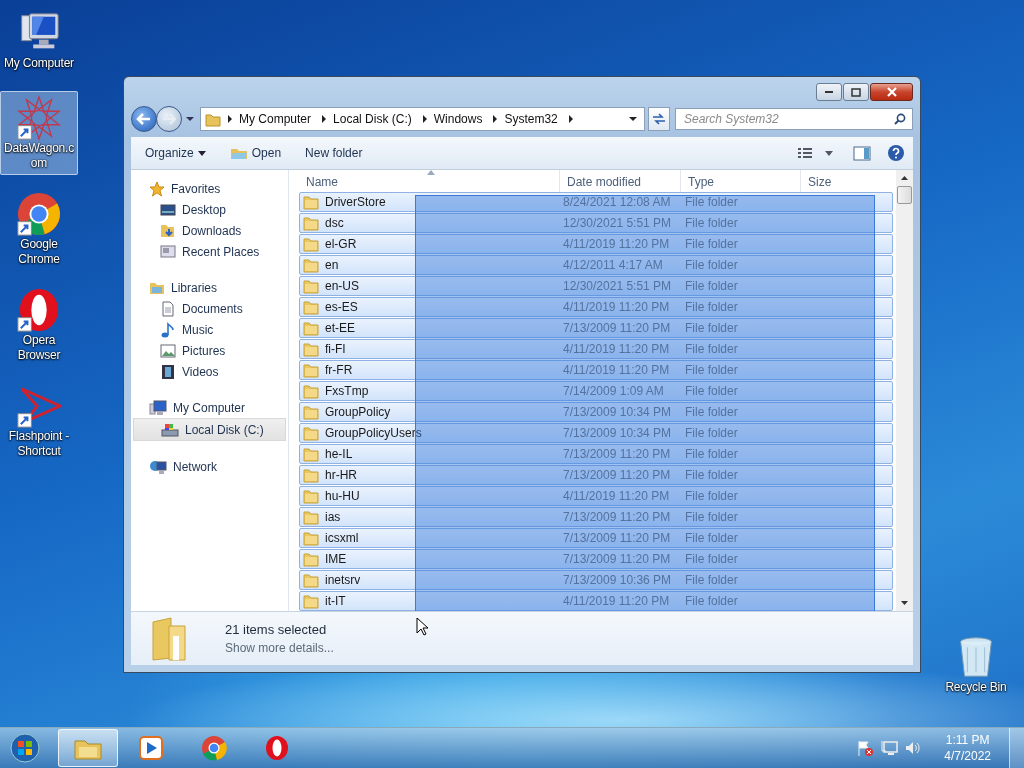  What do you see at coordinates (829, 92) in the screenshot?
I see `minimize-button` at bounding box center [829, 92].